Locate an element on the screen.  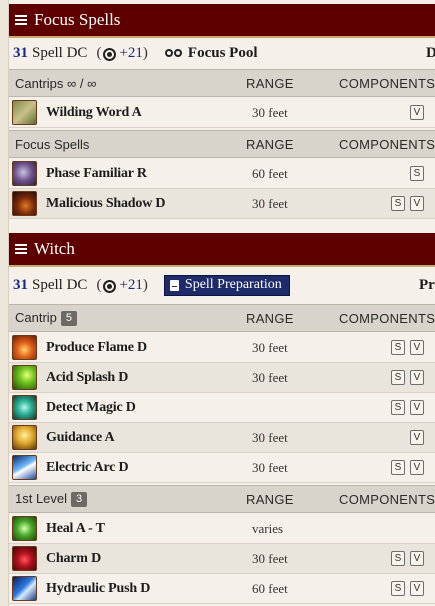
flame-icon is located at coordinates (24, 347).